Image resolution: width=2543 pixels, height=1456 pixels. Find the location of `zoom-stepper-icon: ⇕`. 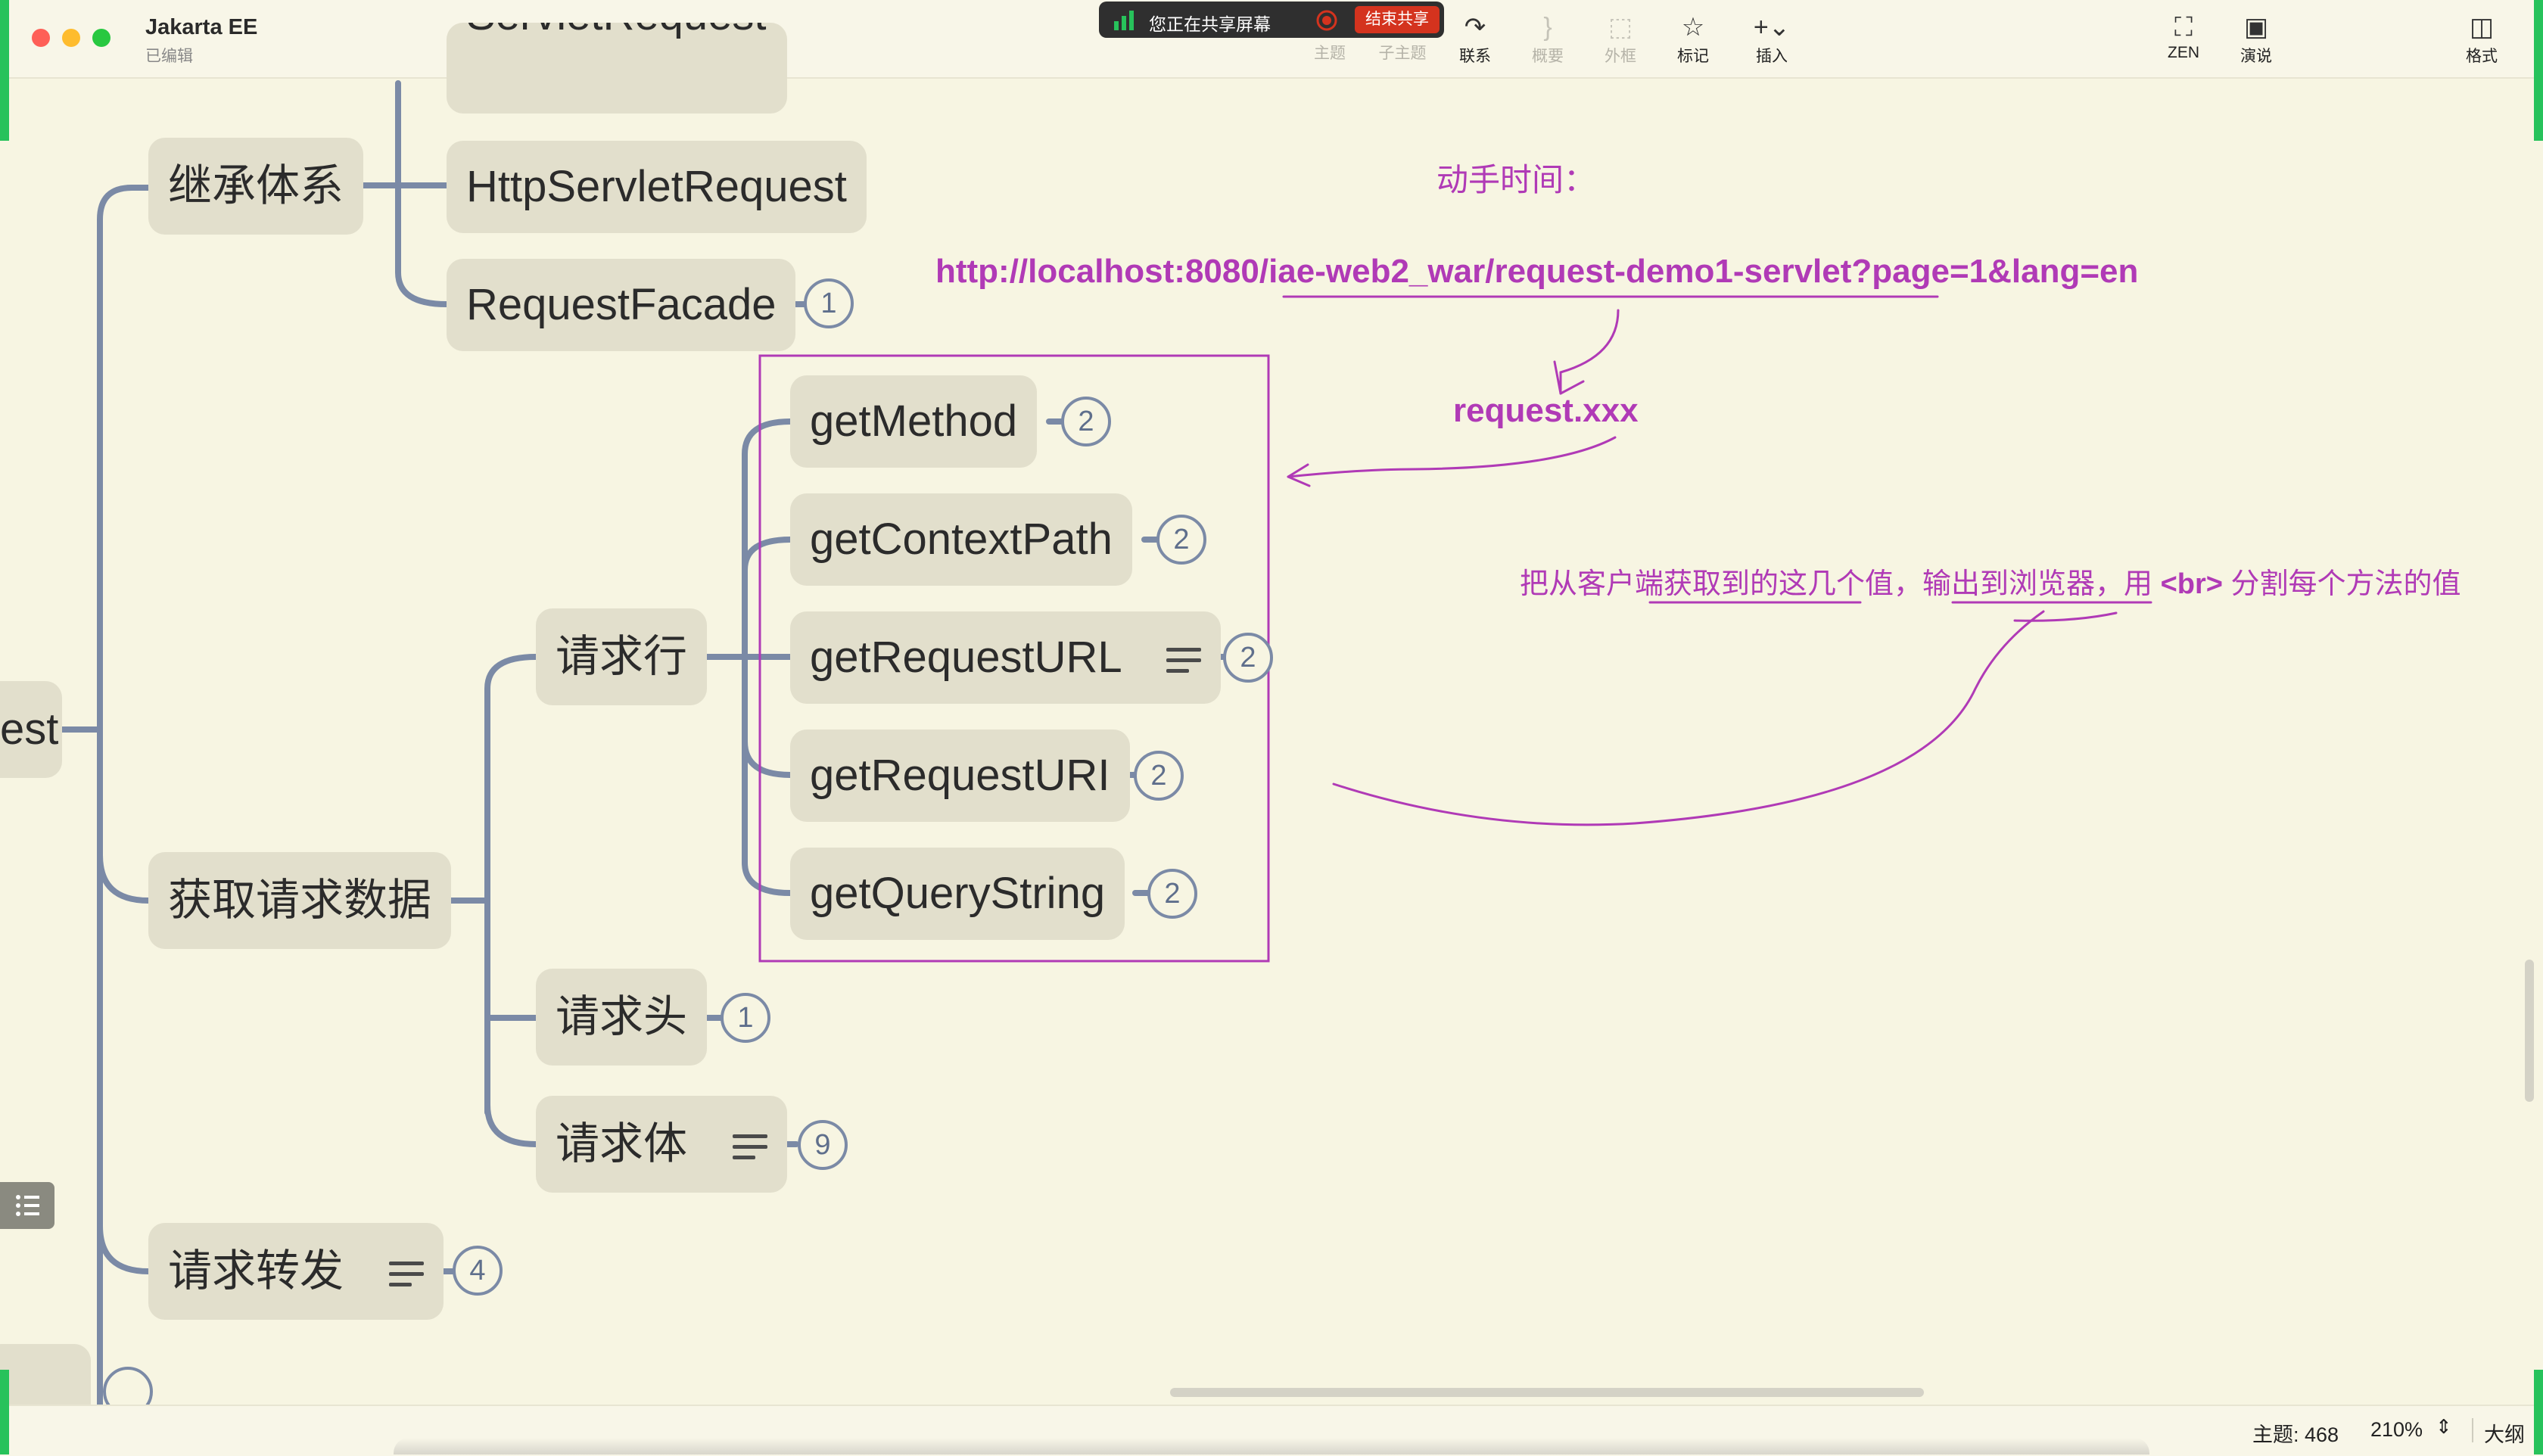

zoom-stepper-icon: ⇕ is located at coordinates (2444, 1427).